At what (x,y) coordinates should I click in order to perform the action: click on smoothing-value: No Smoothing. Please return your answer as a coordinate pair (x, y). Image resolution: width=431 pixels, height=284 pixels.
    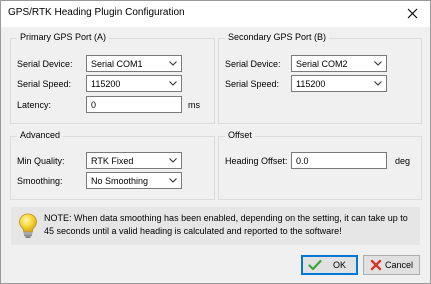
    Looking at the image, I should click on (120, 181).